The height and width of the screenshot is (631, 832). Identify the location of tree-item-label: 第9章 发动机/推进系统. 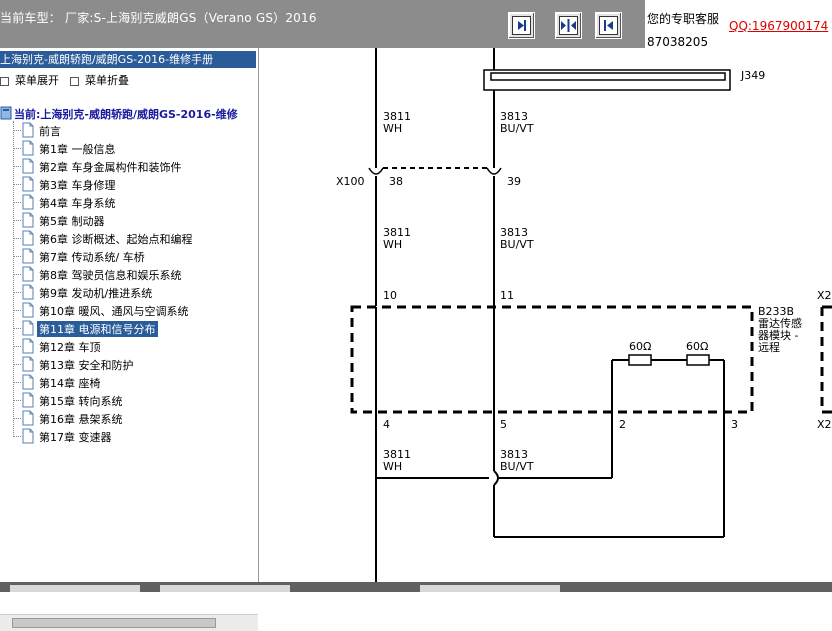
(96, 293).